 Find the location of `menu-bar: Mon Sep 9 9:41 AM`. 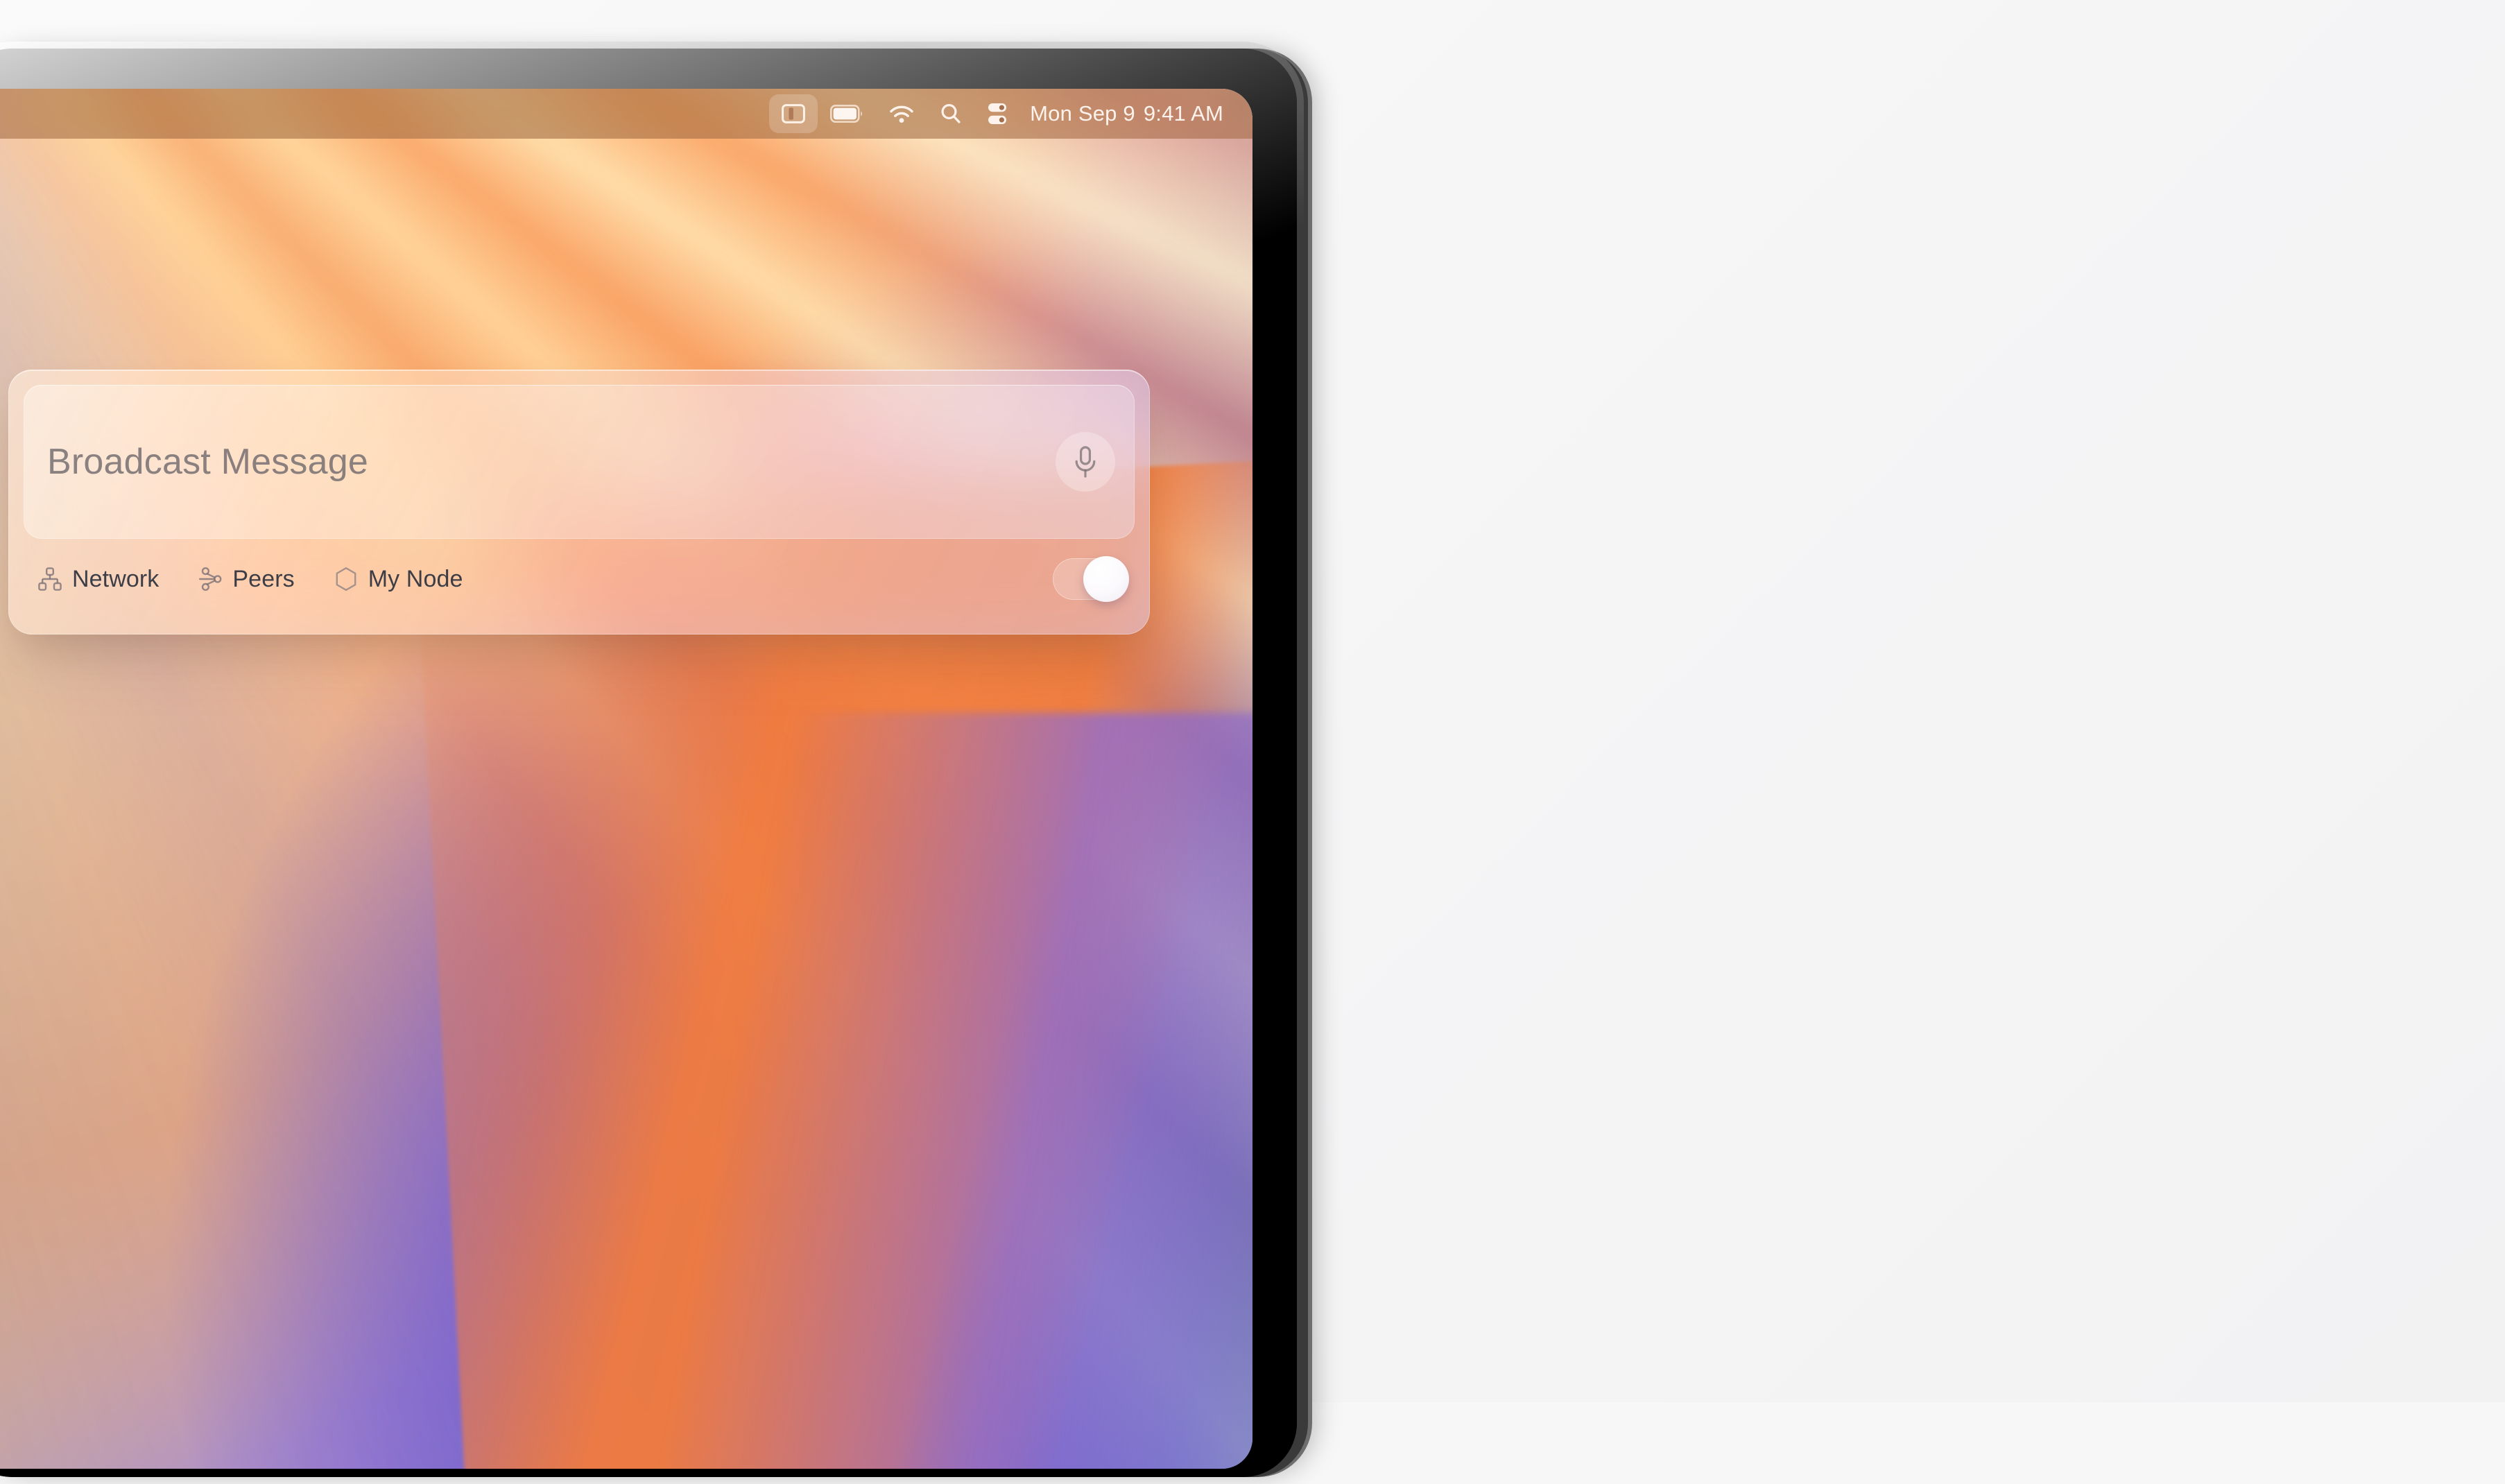

menu-bar: Mon Sep 9 9:41 AM is located at coordinates (626, 114).